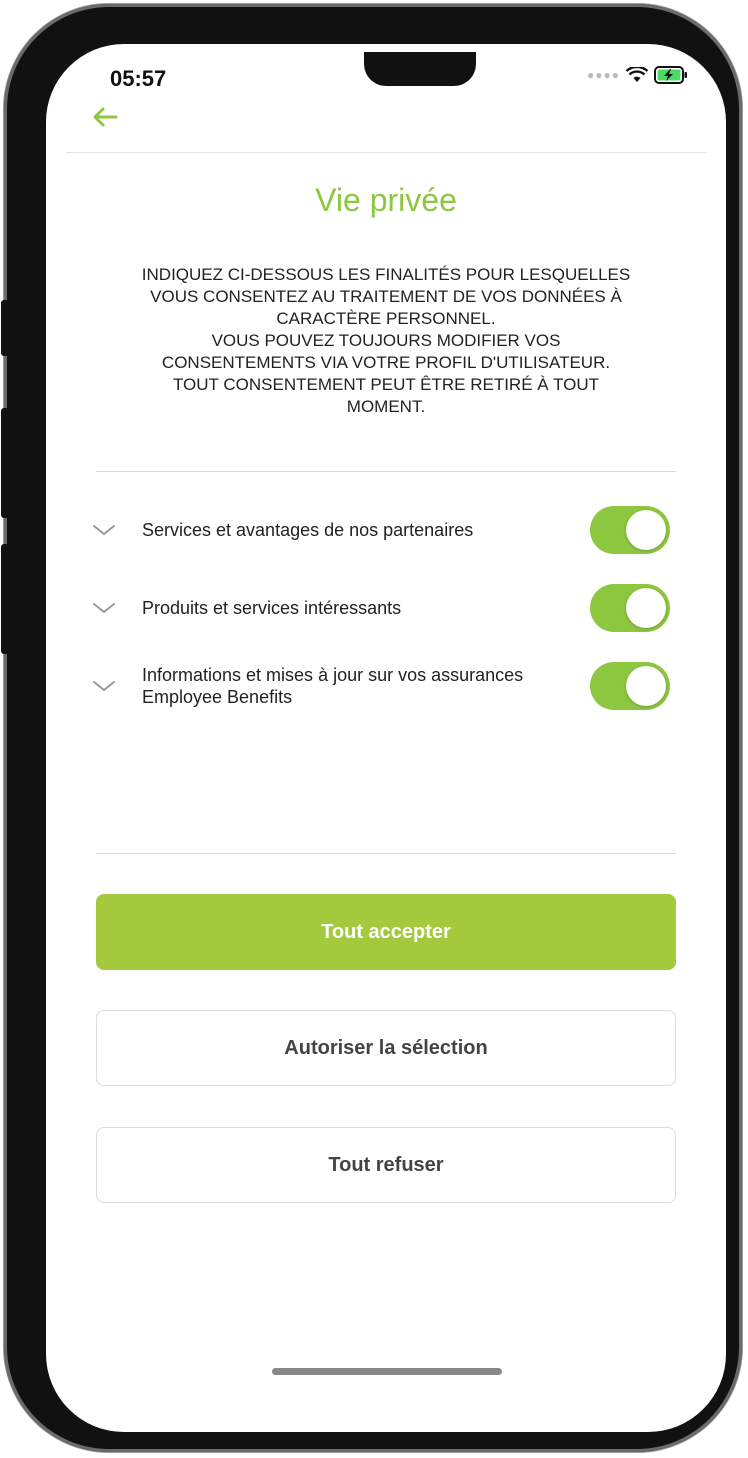 The image size is (748, 1458). What do you see at coordinates (138, 78) in the screenshot?
I see `status-time: 05:57` at bounding box center [138, 78].